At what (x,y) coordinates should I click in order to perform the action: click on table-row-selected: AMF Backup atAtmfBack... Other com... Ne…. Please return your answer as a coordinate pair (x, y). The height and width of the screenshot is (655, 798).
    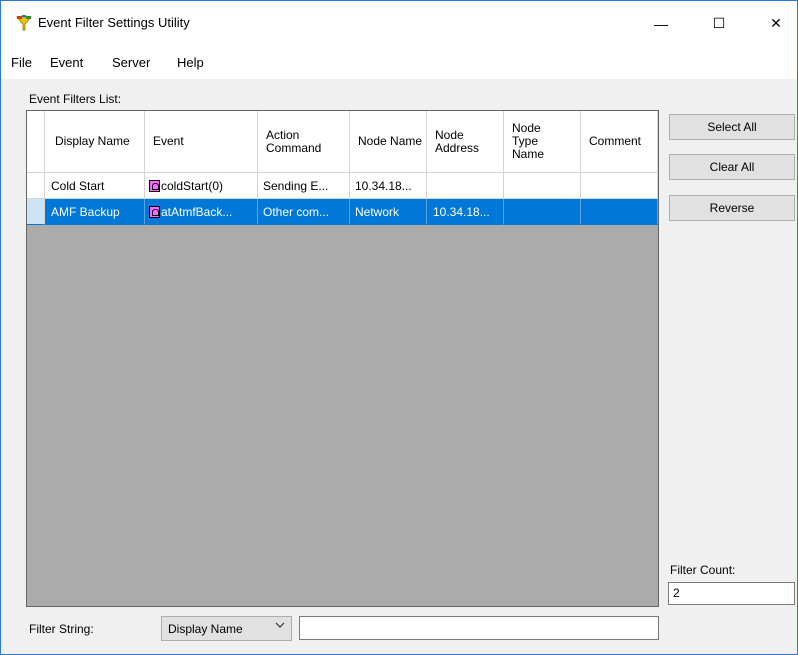
    Looking at the image, I should click on (342, 212).